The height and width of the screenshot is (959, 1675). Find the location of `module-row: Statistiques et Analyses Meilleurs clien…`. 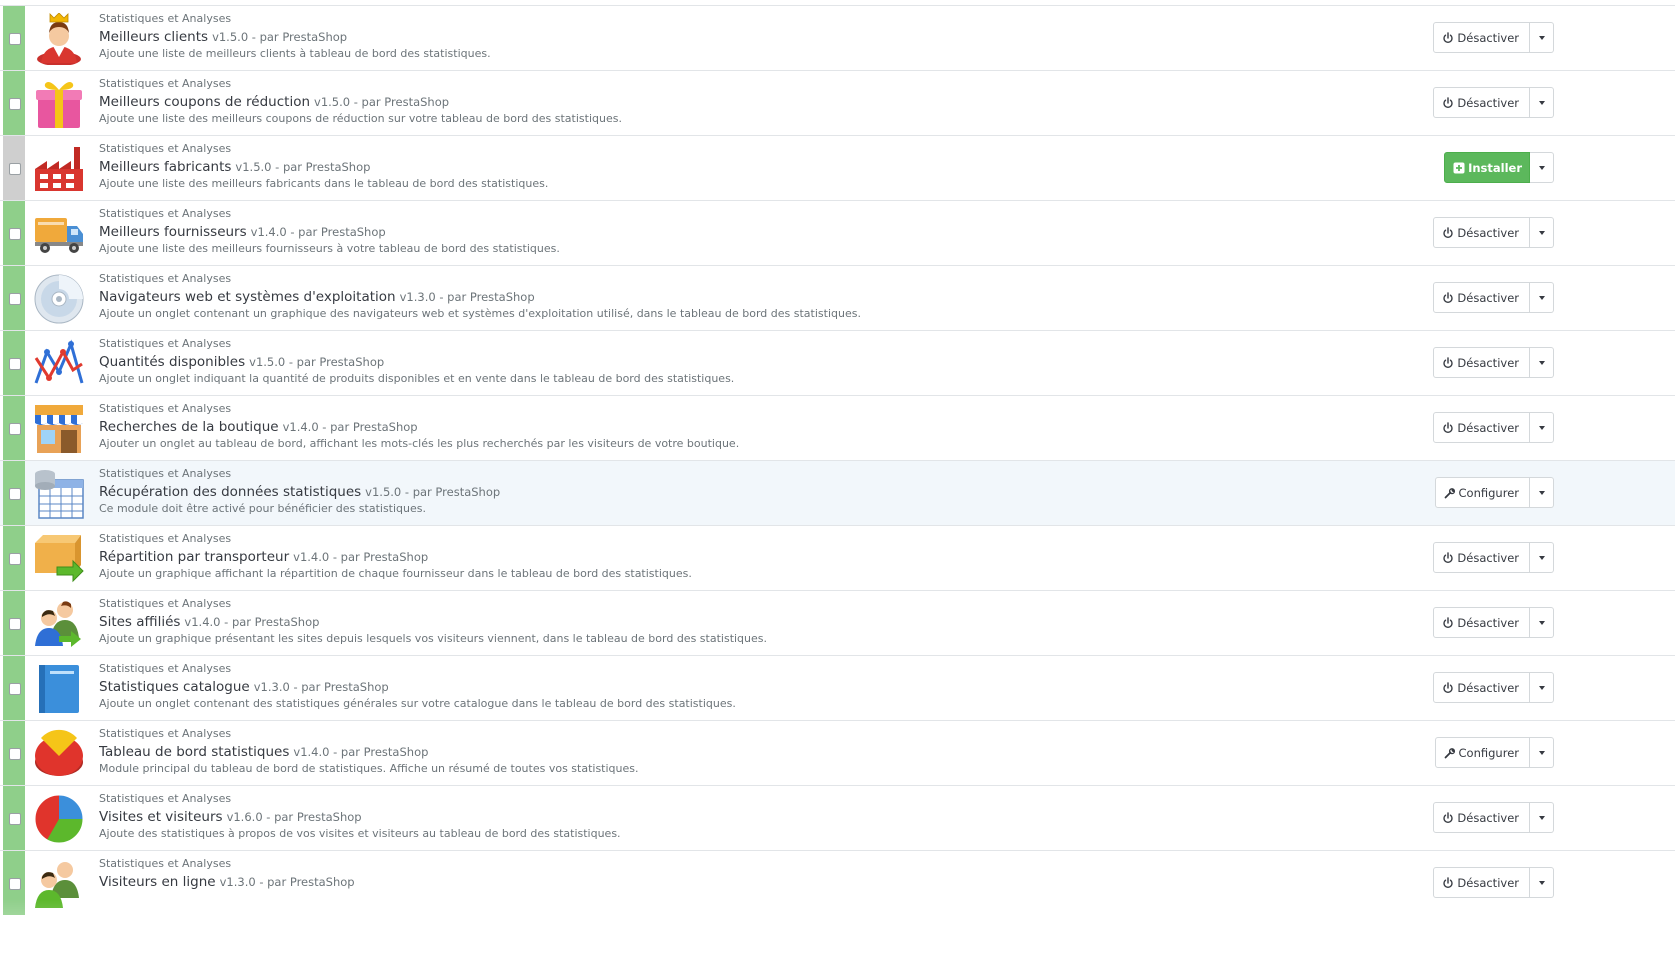

module-row: Statistiques et Analyses Meilleurs clien… is located at coordinates (837, 37).